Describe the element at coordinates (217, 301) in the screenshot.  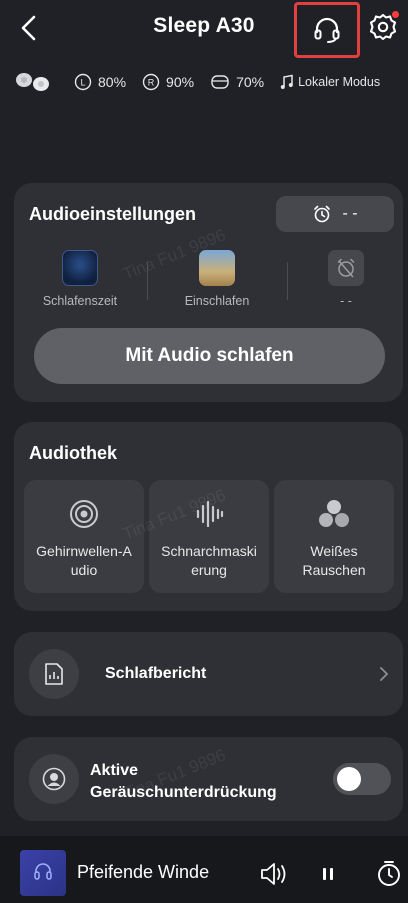
I see `mode-label-fall-asleep: Einschlafen` at that location.